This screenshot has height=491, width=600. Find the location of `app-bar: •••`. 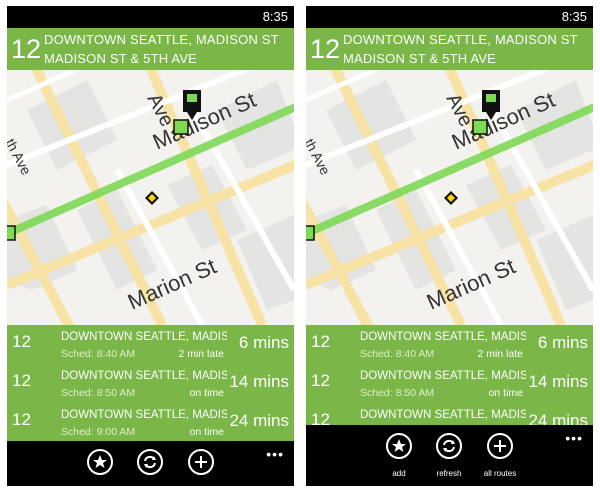

app-bar: ••• is located at coordinates (150, 463).